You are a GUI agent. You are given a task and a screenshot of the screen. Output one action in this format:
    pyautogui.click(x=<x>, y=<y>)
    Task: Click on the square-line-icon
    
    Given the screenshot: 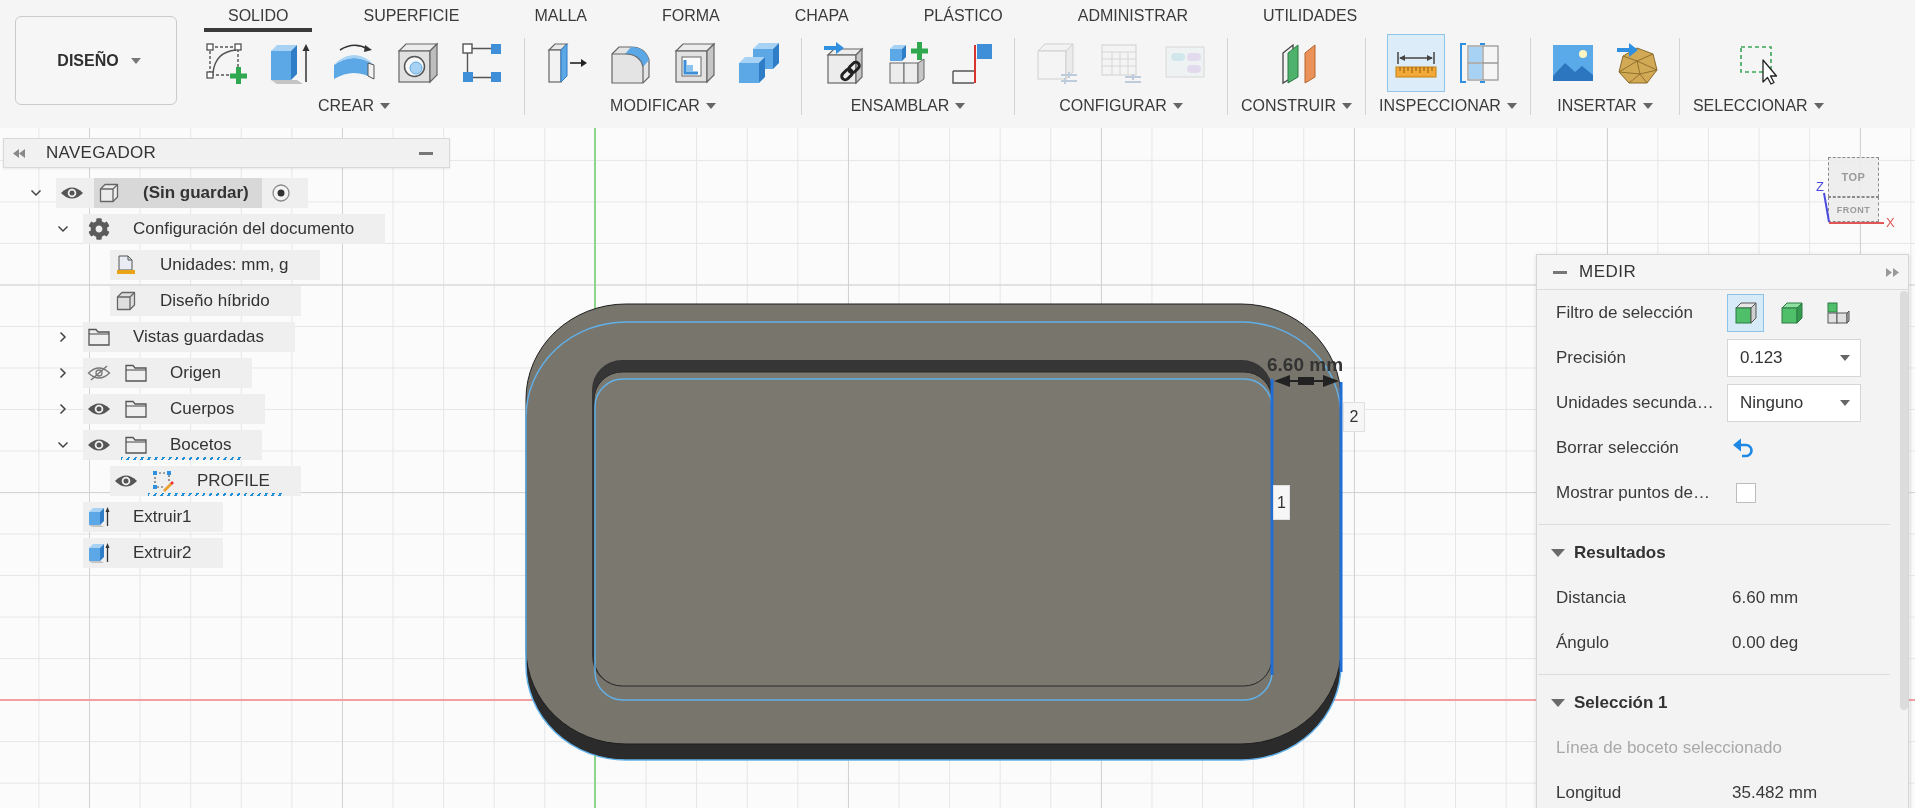 What is the action you would take?
    pyautogui.click(x=972, y=63)
    